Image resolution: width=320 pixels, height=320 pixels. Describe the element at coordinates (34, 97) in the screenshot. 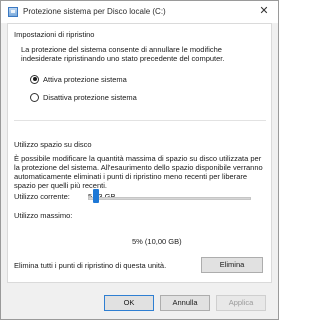

I see `disable-protection-radio` at that location.